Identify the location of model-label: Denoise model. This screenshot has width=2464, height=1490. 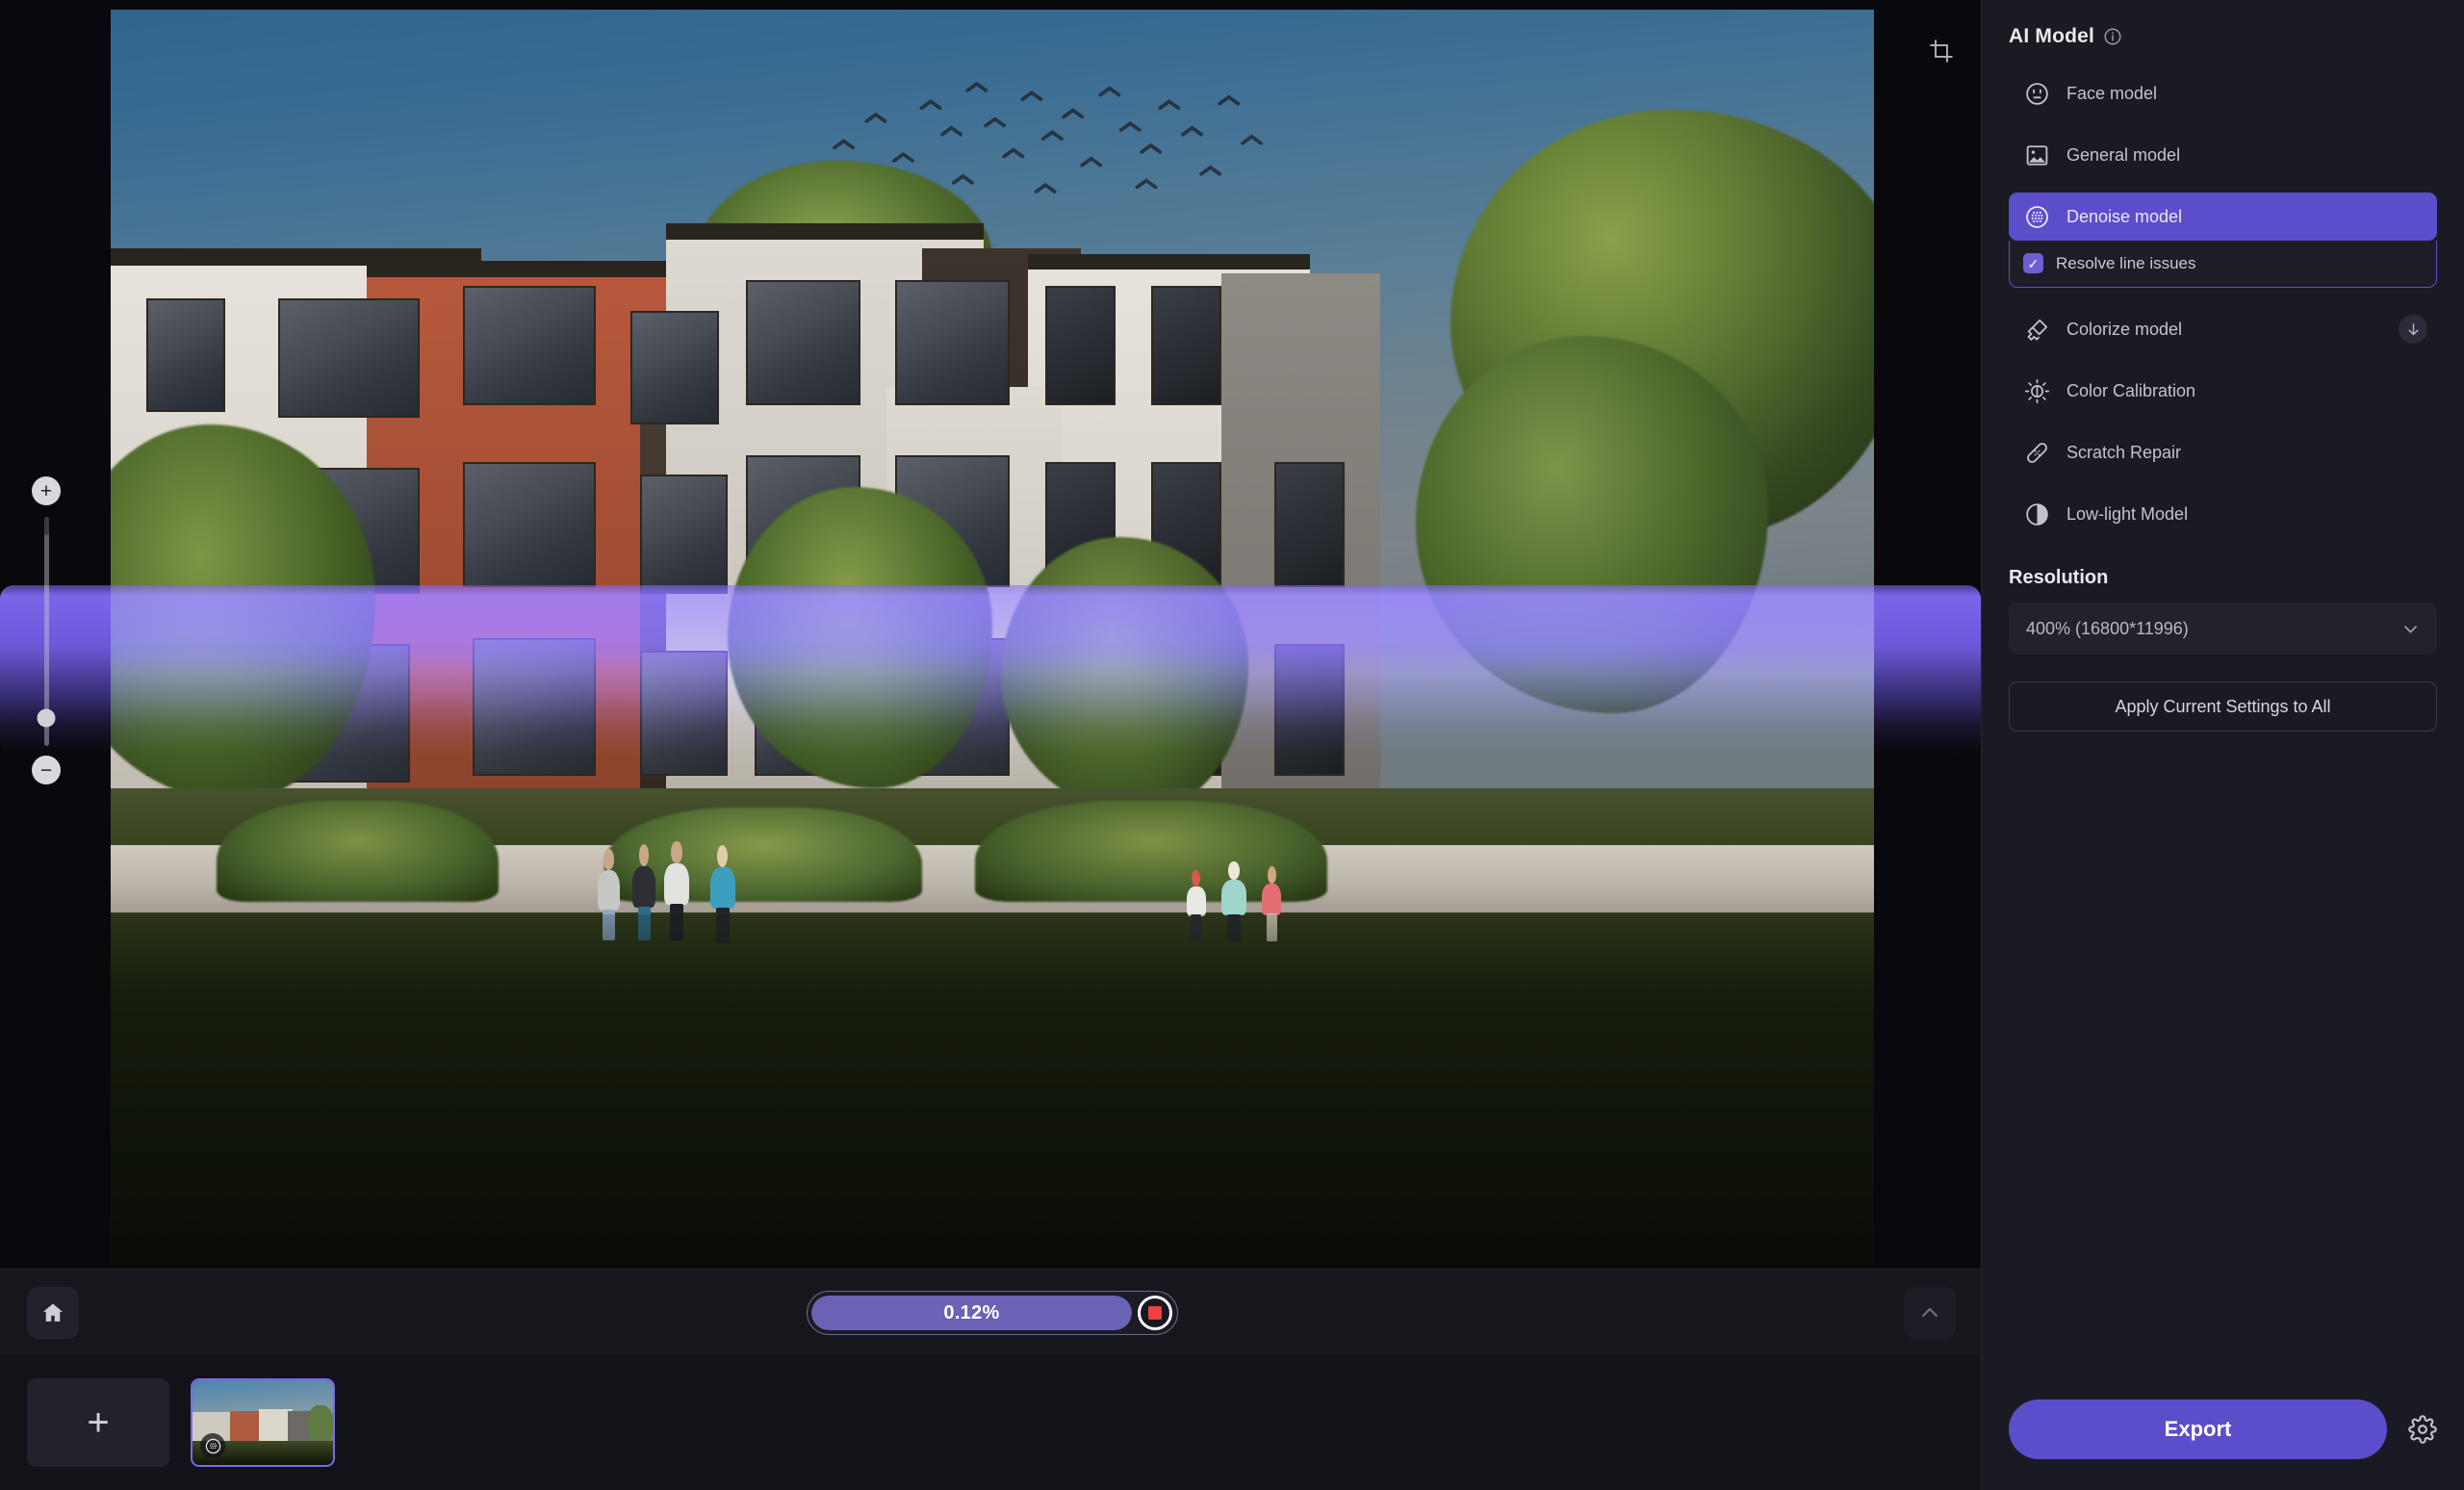
(2124, 216).